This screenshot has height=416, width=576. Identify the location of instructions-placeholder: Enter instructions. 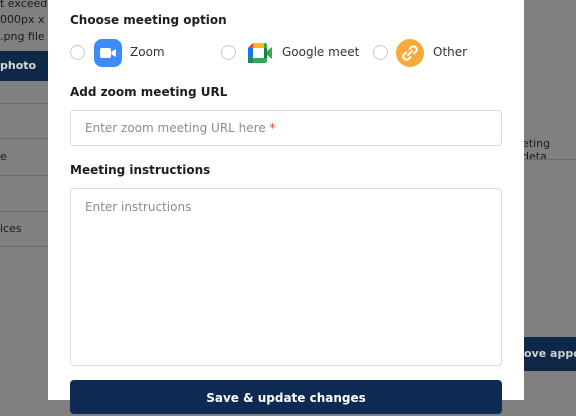
(138, 207).